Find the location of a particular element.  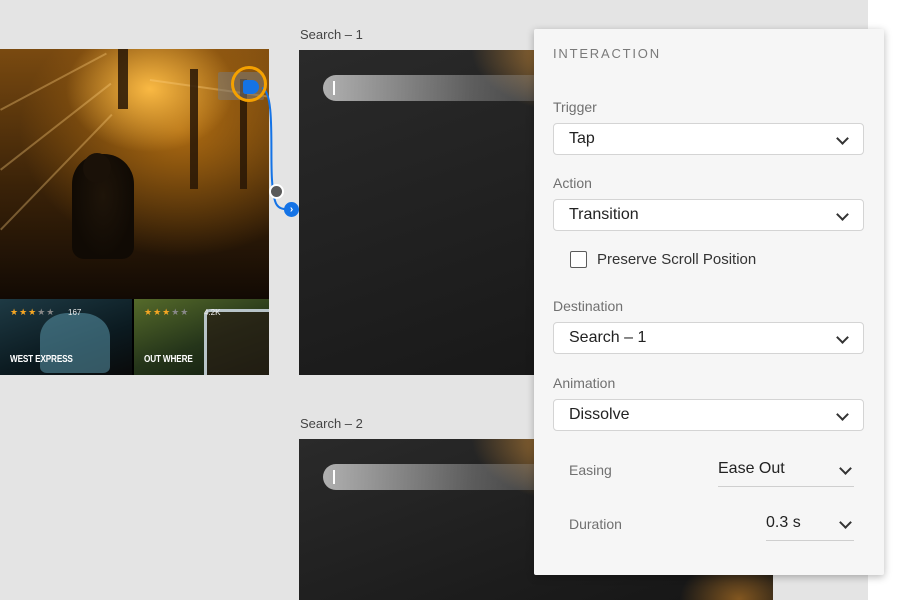

artboard-label: Search – 1 is located at coordinates (331, 34).